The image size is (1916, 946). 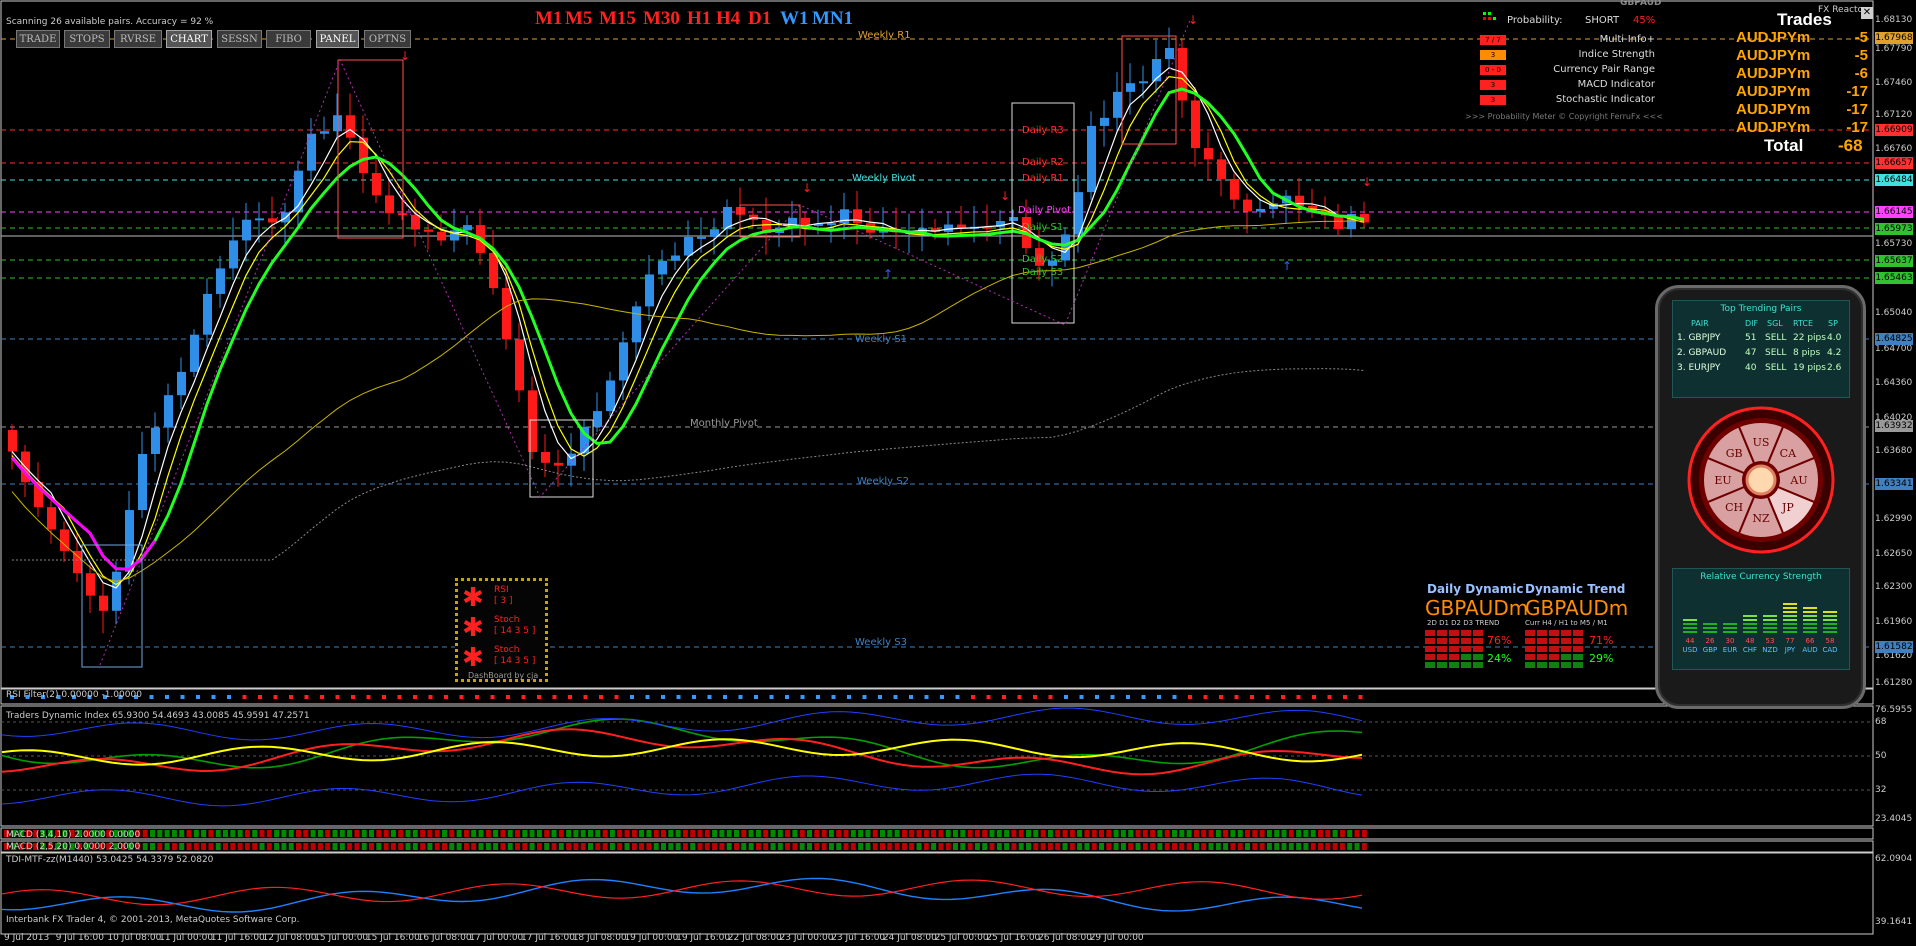 What do you see at coordinates (699, 19) in the screenshot?
I see `timeframe-h1: H1` at bounding box center [699, 19].